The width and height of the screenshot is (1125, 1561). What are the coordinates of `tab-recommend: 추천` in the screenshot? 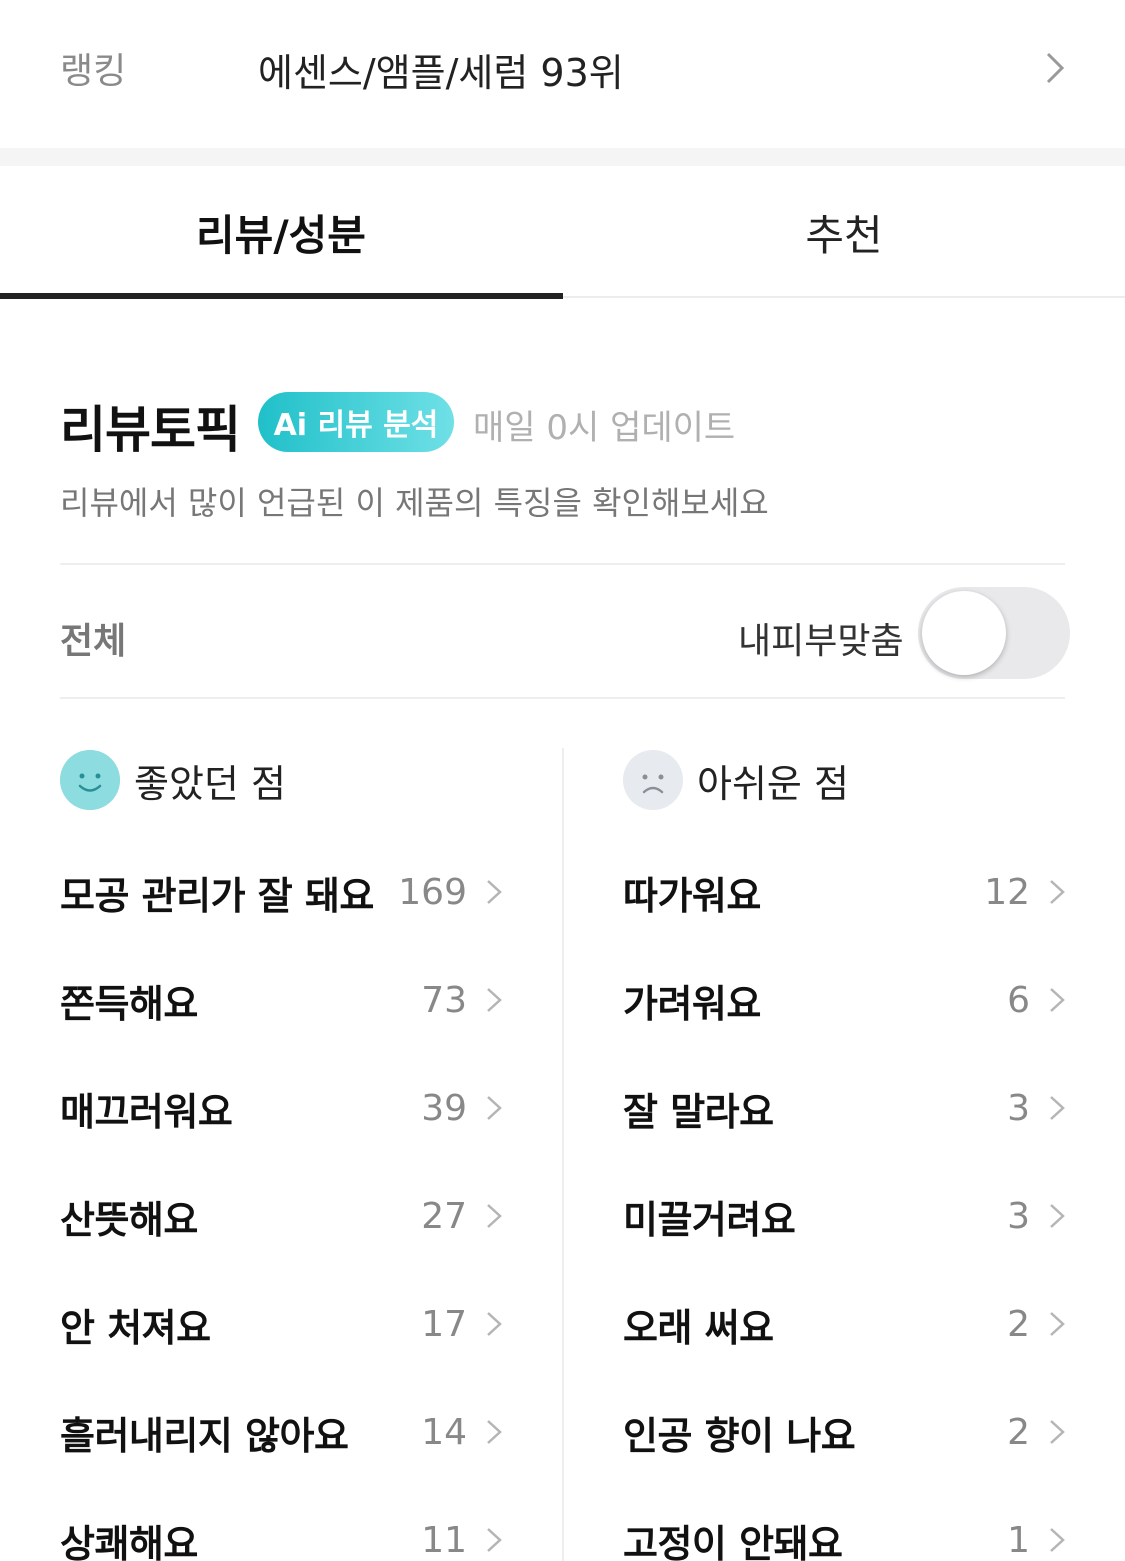 It's located at (844, 233).